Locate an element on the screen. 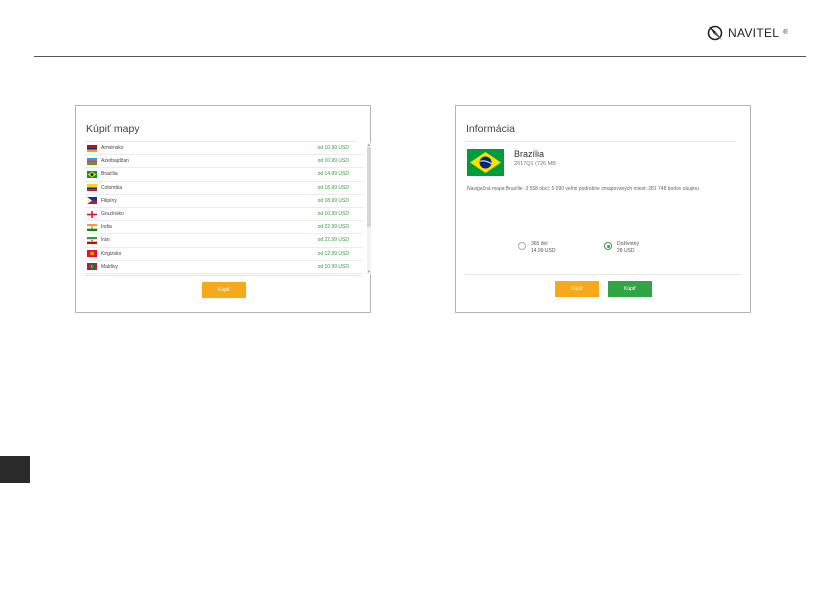 Image resolution: width=840 pixels, height=595 pixels. country-name: India is located at coordinates (106, 227).